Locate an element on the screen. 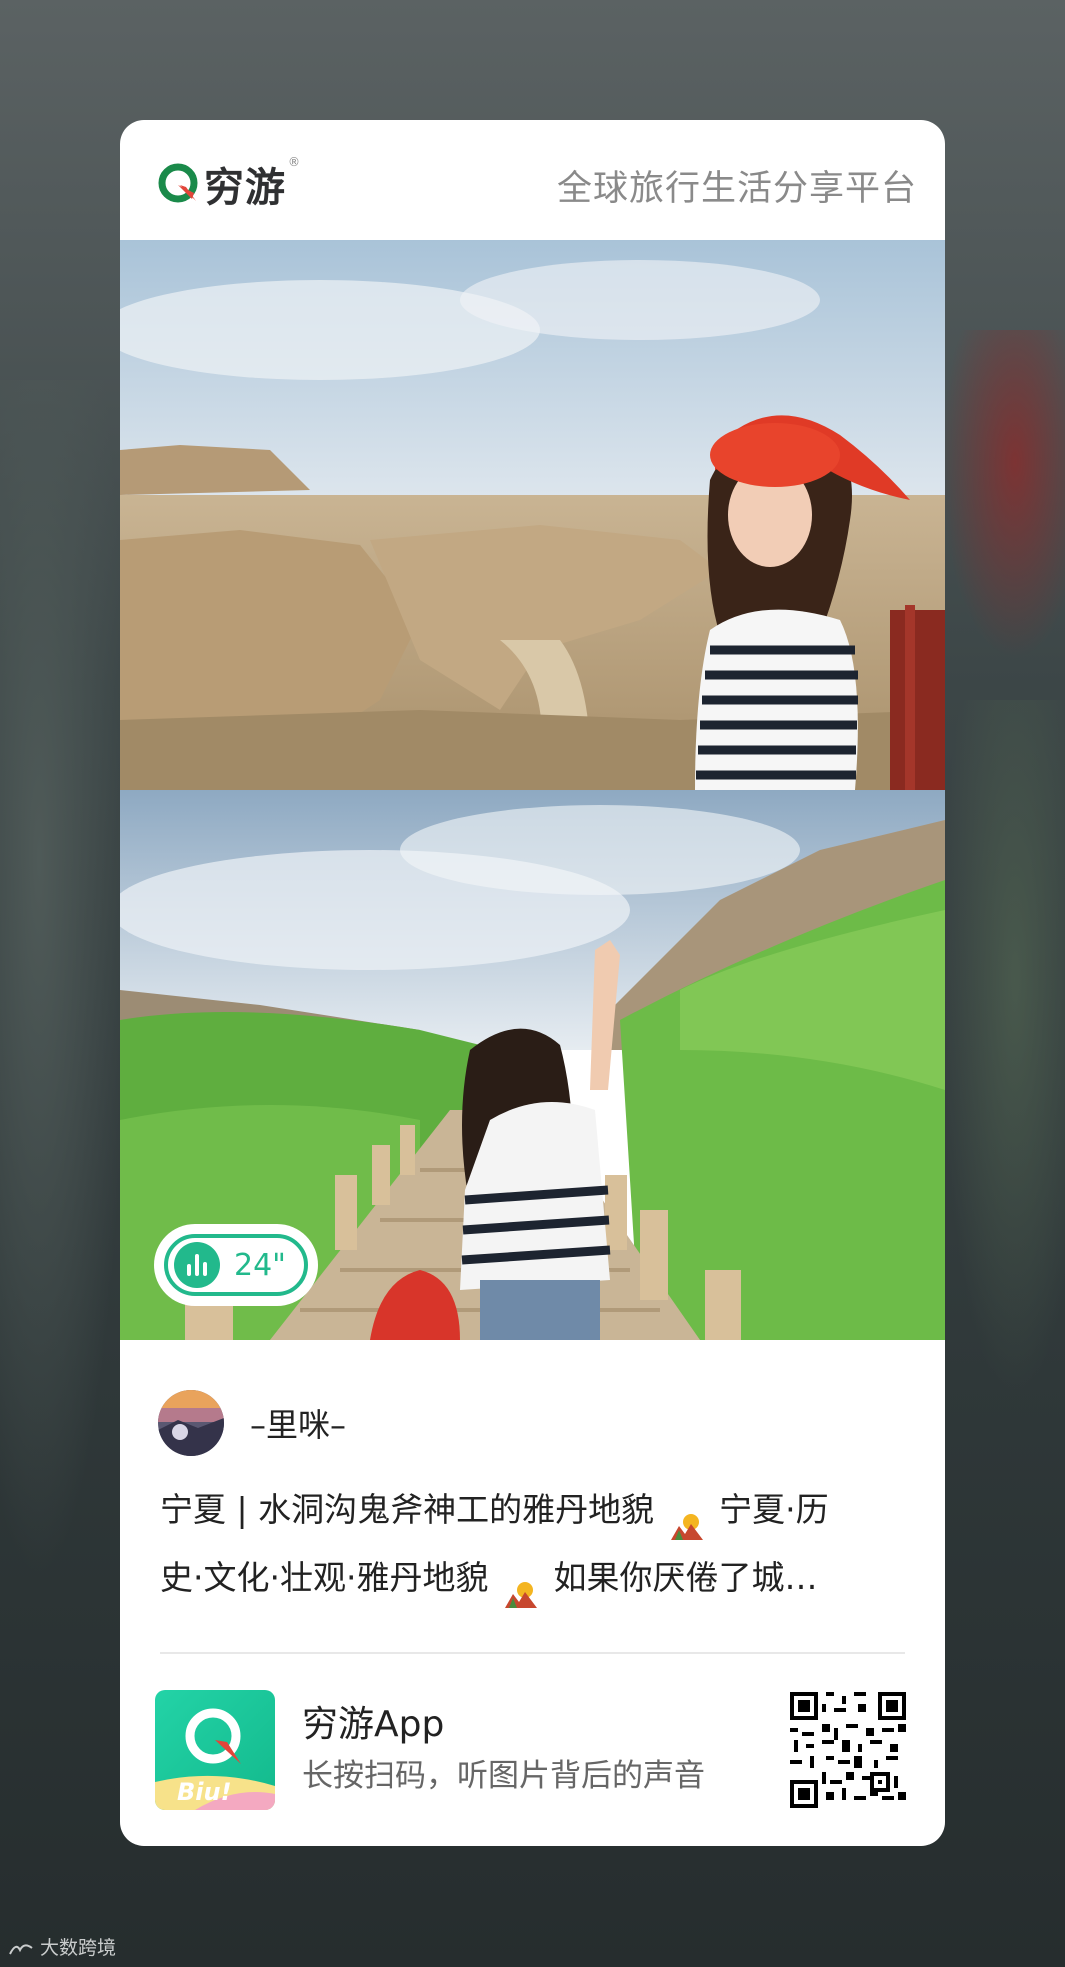 The width and height of the screenshot is (1065, 1967). audio-play-badge: 24" is located at coordinates (236, 1265).